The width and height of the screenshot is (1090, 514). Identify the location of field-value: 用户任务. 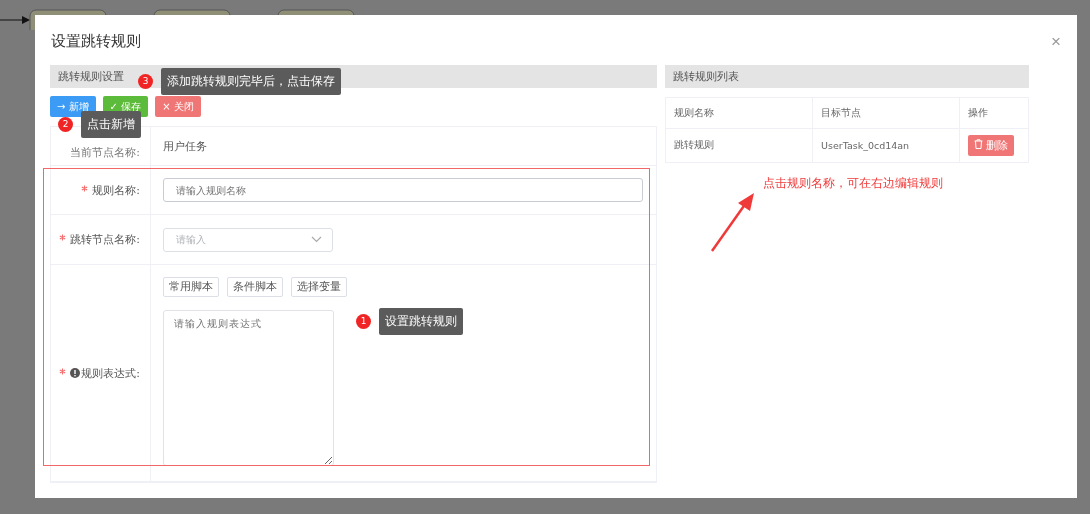
(185, 146).